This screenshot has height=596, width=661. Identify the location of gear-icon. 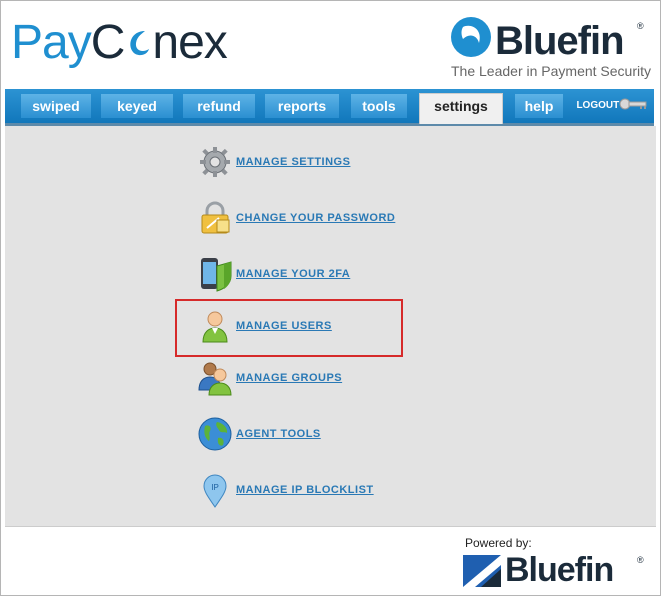
(215, 162).